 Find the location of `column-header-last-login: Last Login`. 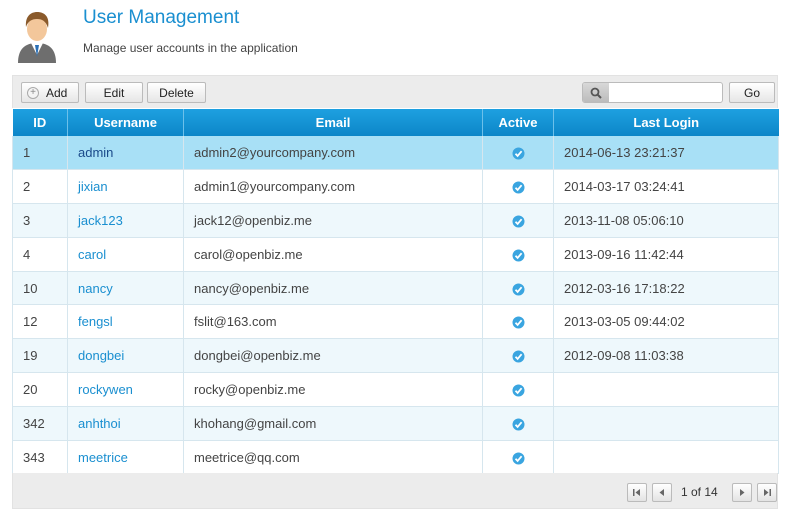

column-header-last-login: Last Login is located at coordinates (666, 122).